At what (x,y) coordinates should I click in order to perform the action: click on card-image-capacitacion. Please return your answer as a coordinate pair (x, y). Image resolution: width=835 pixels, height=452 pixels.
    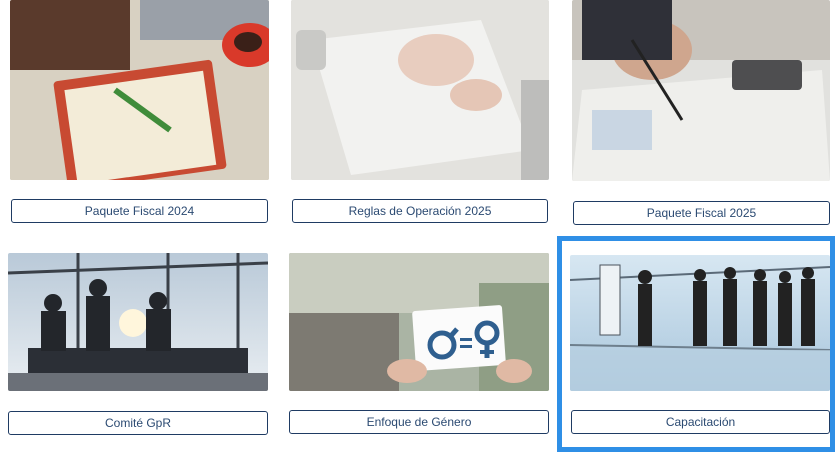
    Looking at the image, I should click on (700, 323).